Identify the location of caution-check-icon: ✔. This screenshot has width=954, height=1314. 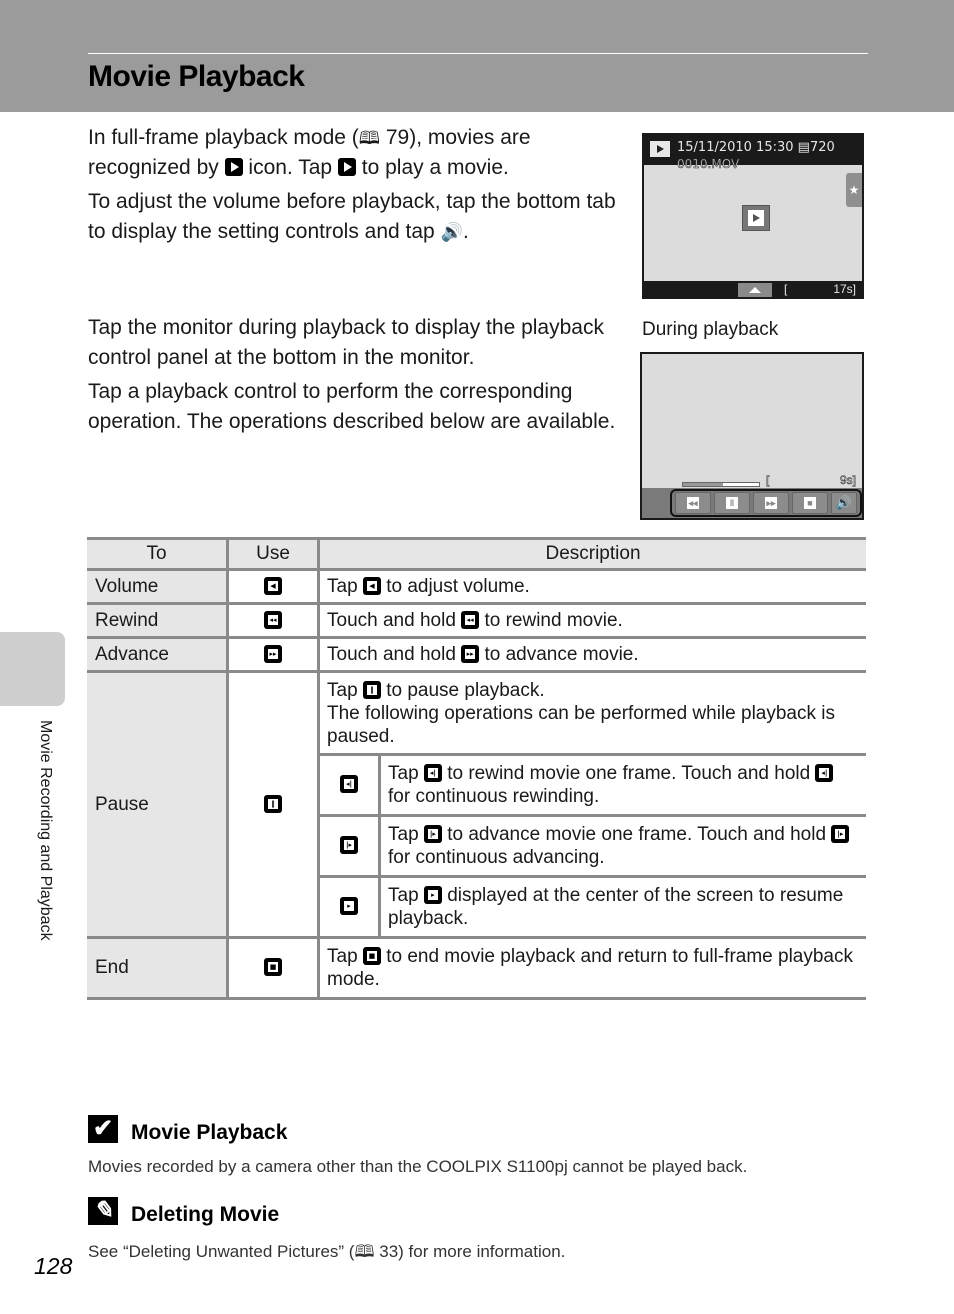
(103, 1129).